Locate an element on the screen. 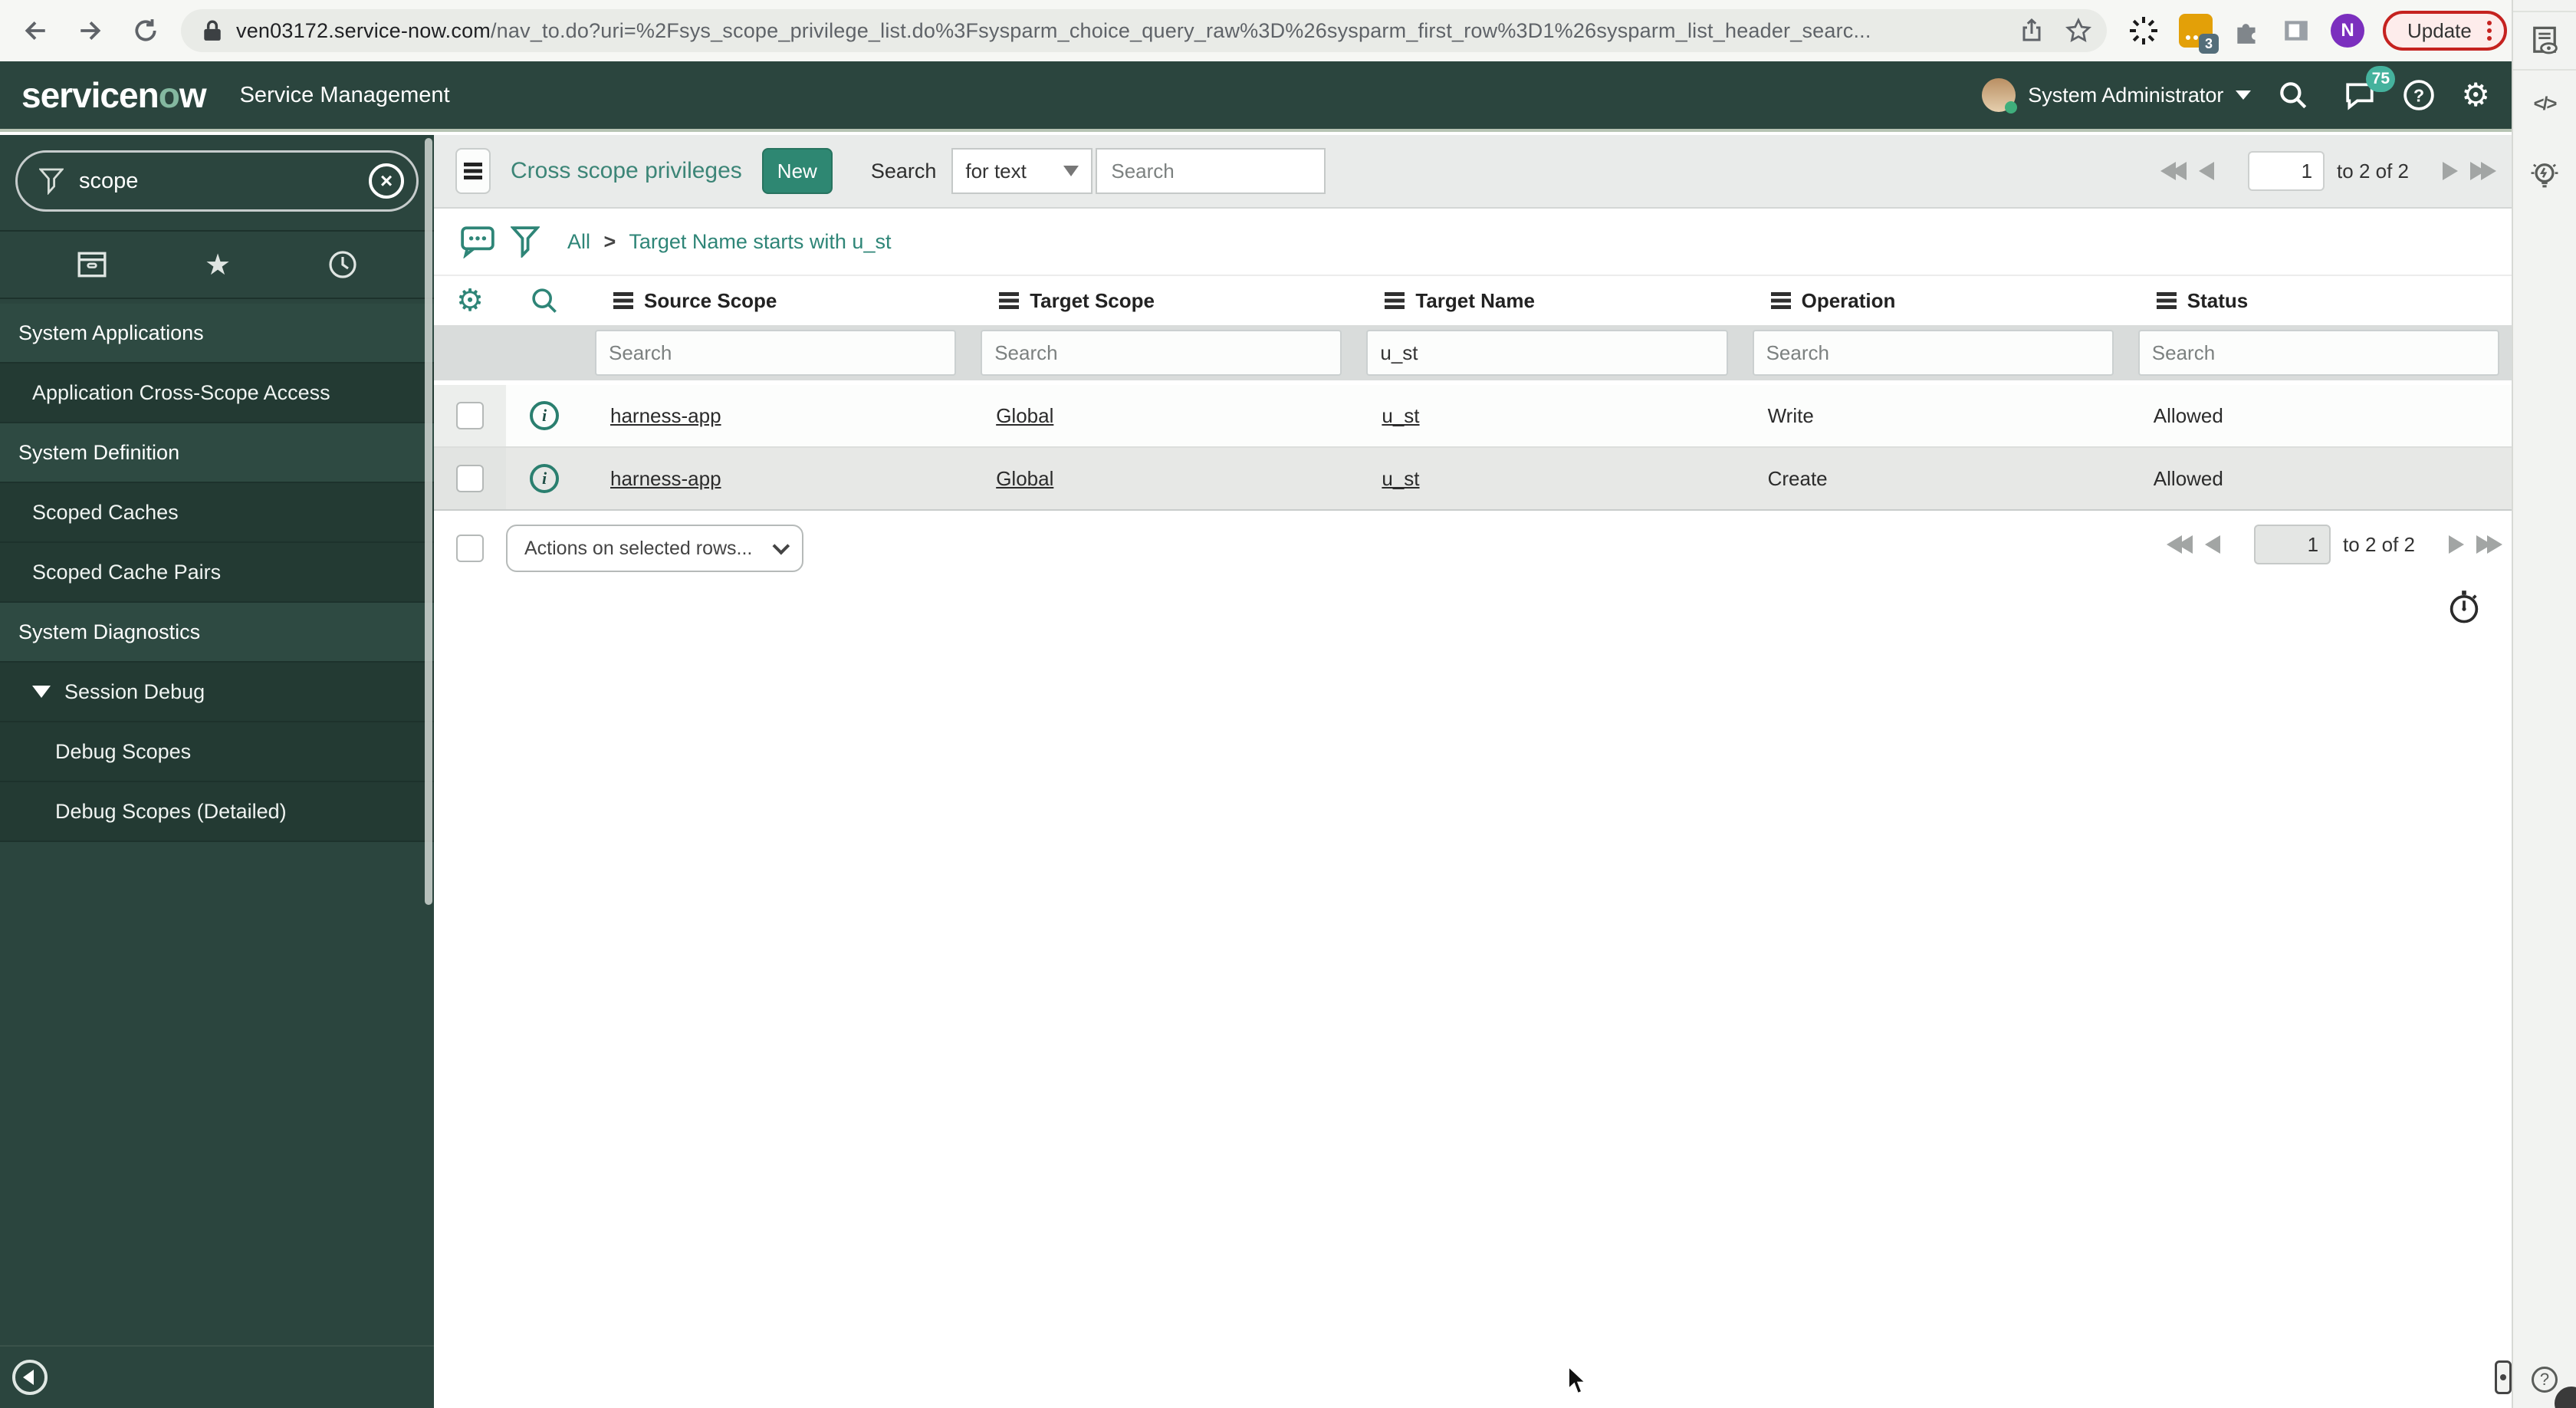 Image resolution: width=2576 pixels, height=1408 pixels. idea-button is located at coordinates (2545, 176).